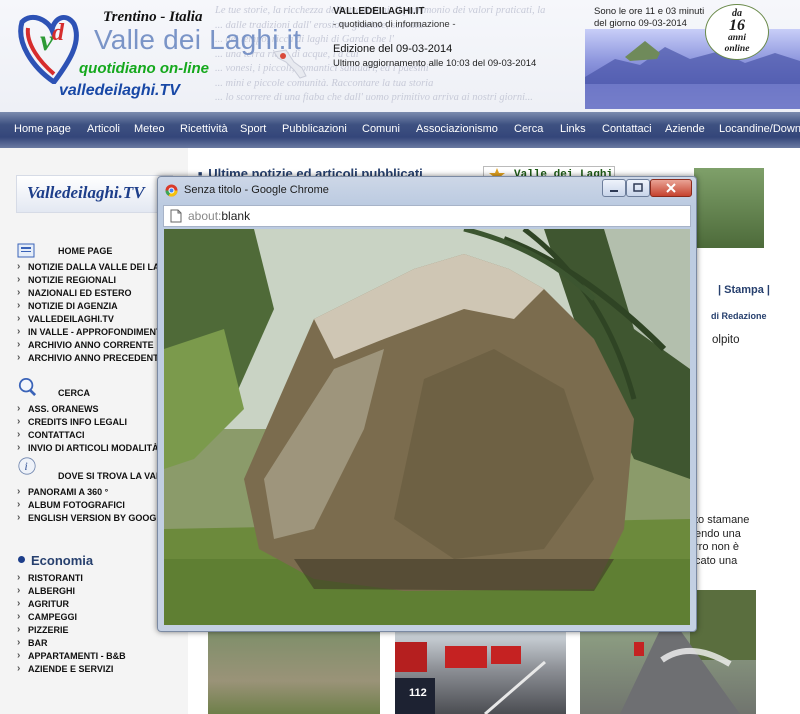 This screenshot has width=800, height=714. Describe the element at coordinates (627, 129) in the screenshot. I see `nav-contattaci: Contattaci` at that location.